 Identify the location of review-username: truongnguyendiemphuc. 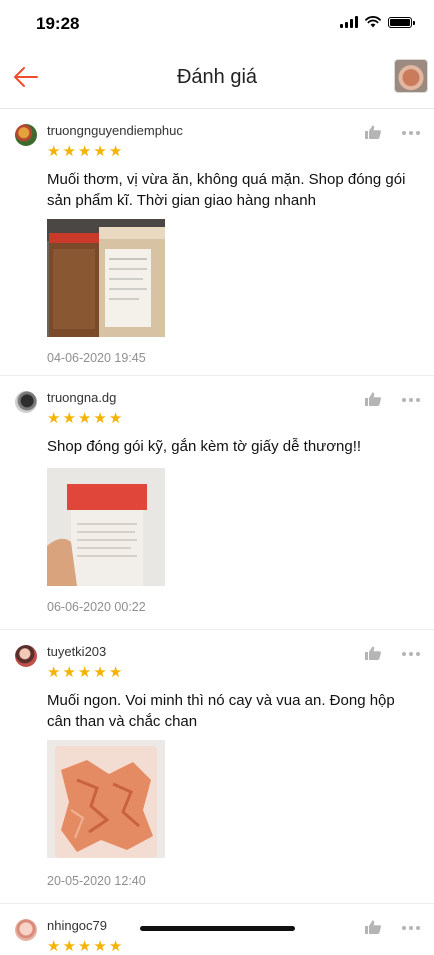
(115, 130).